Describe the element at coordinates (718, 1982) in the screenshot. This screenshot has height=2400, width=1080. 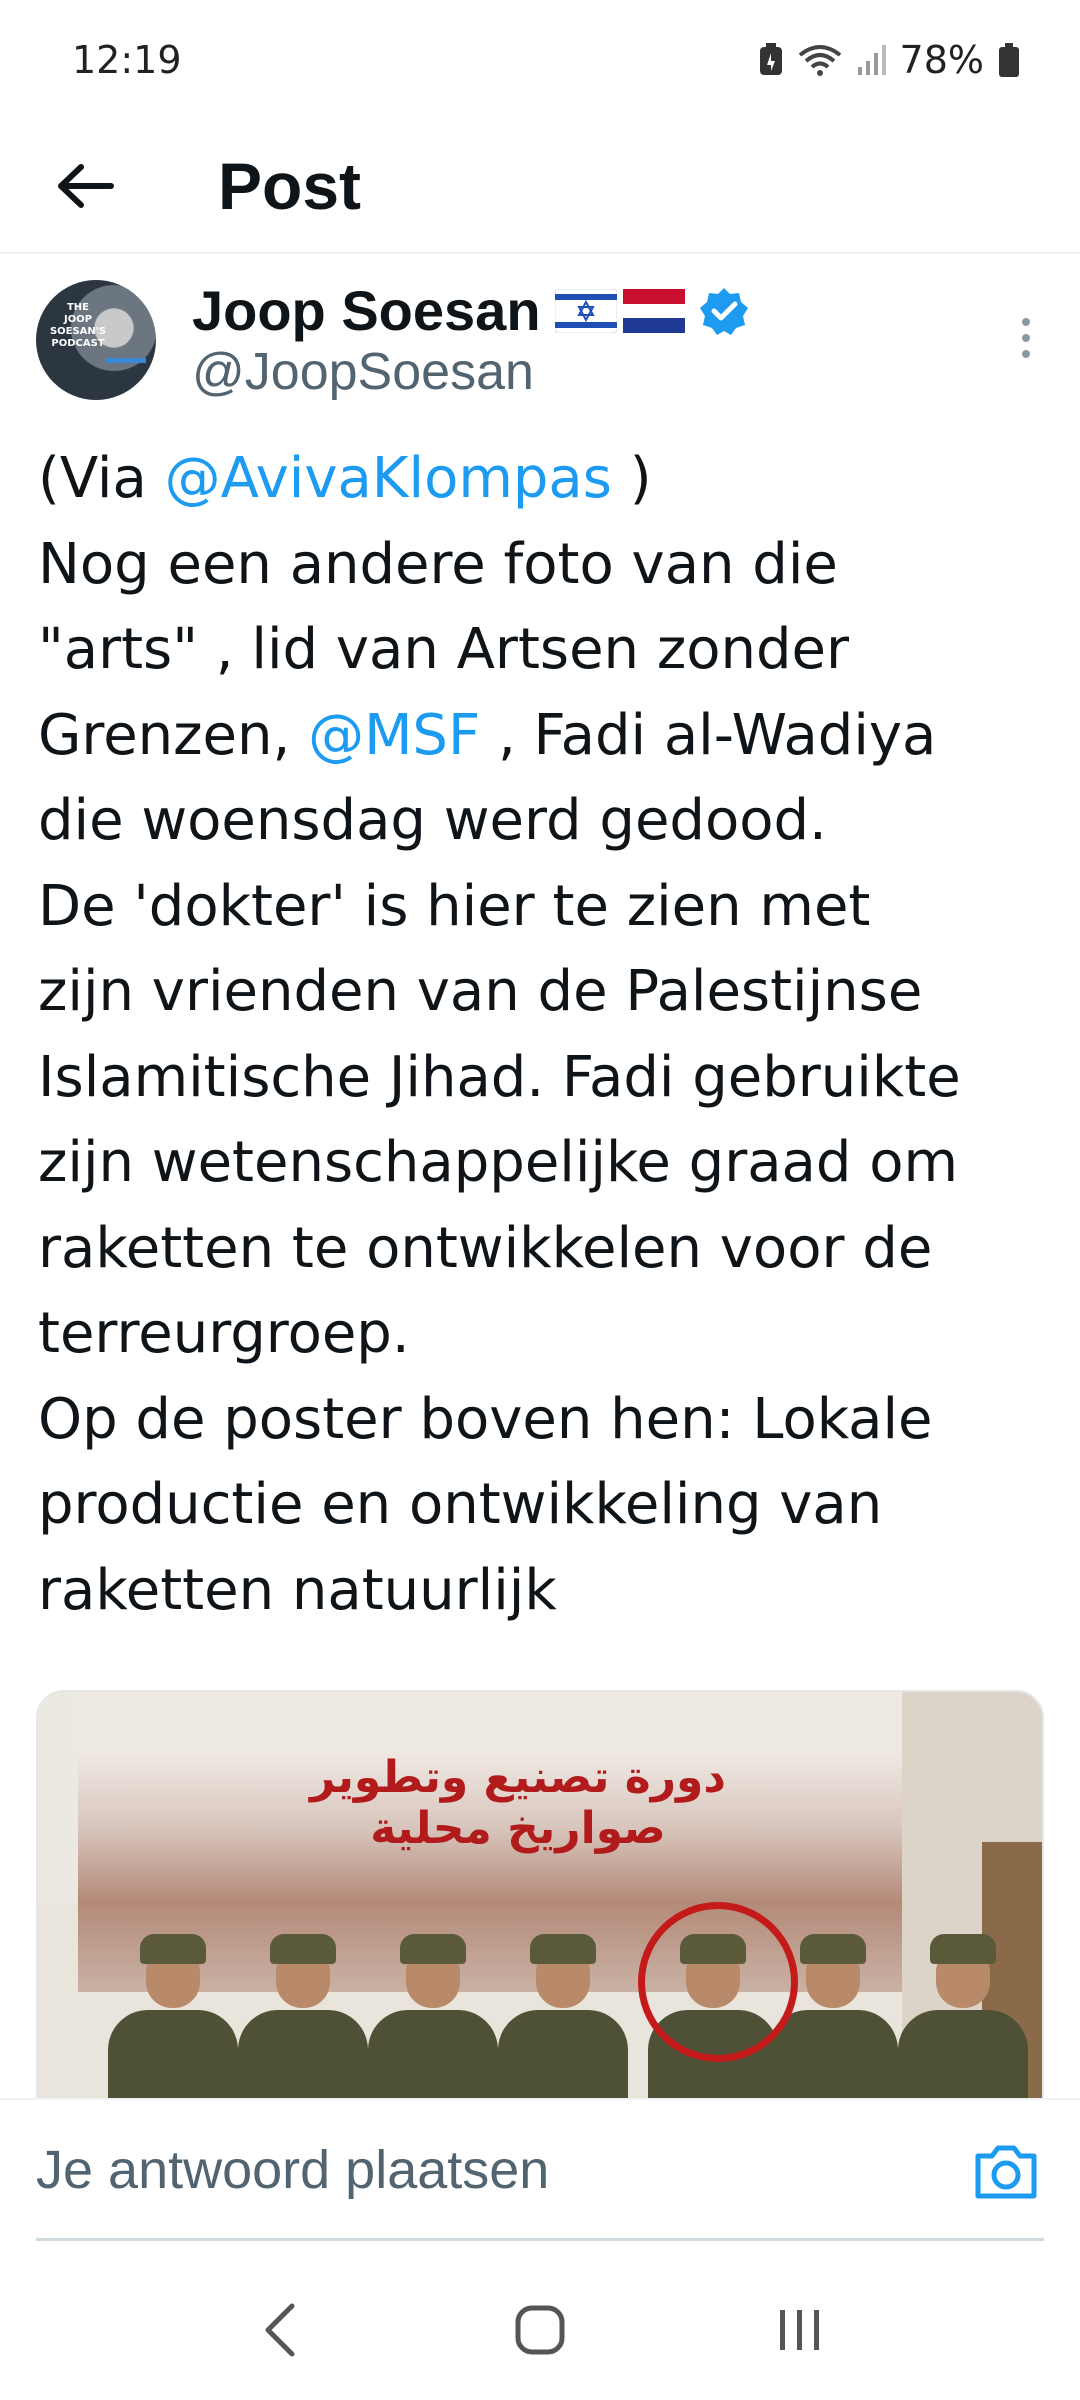
I see `highlight-circle` at that location.